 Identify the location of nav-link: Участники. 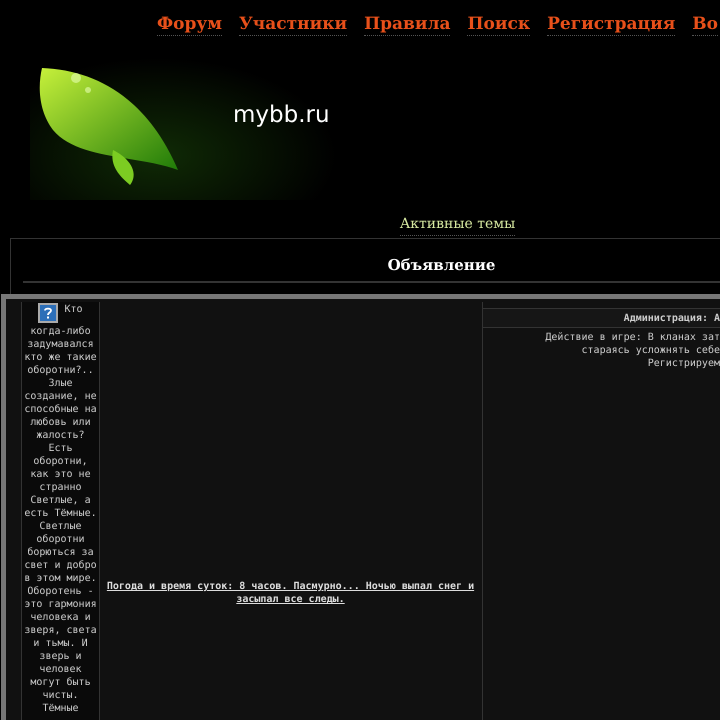
(293, 24).